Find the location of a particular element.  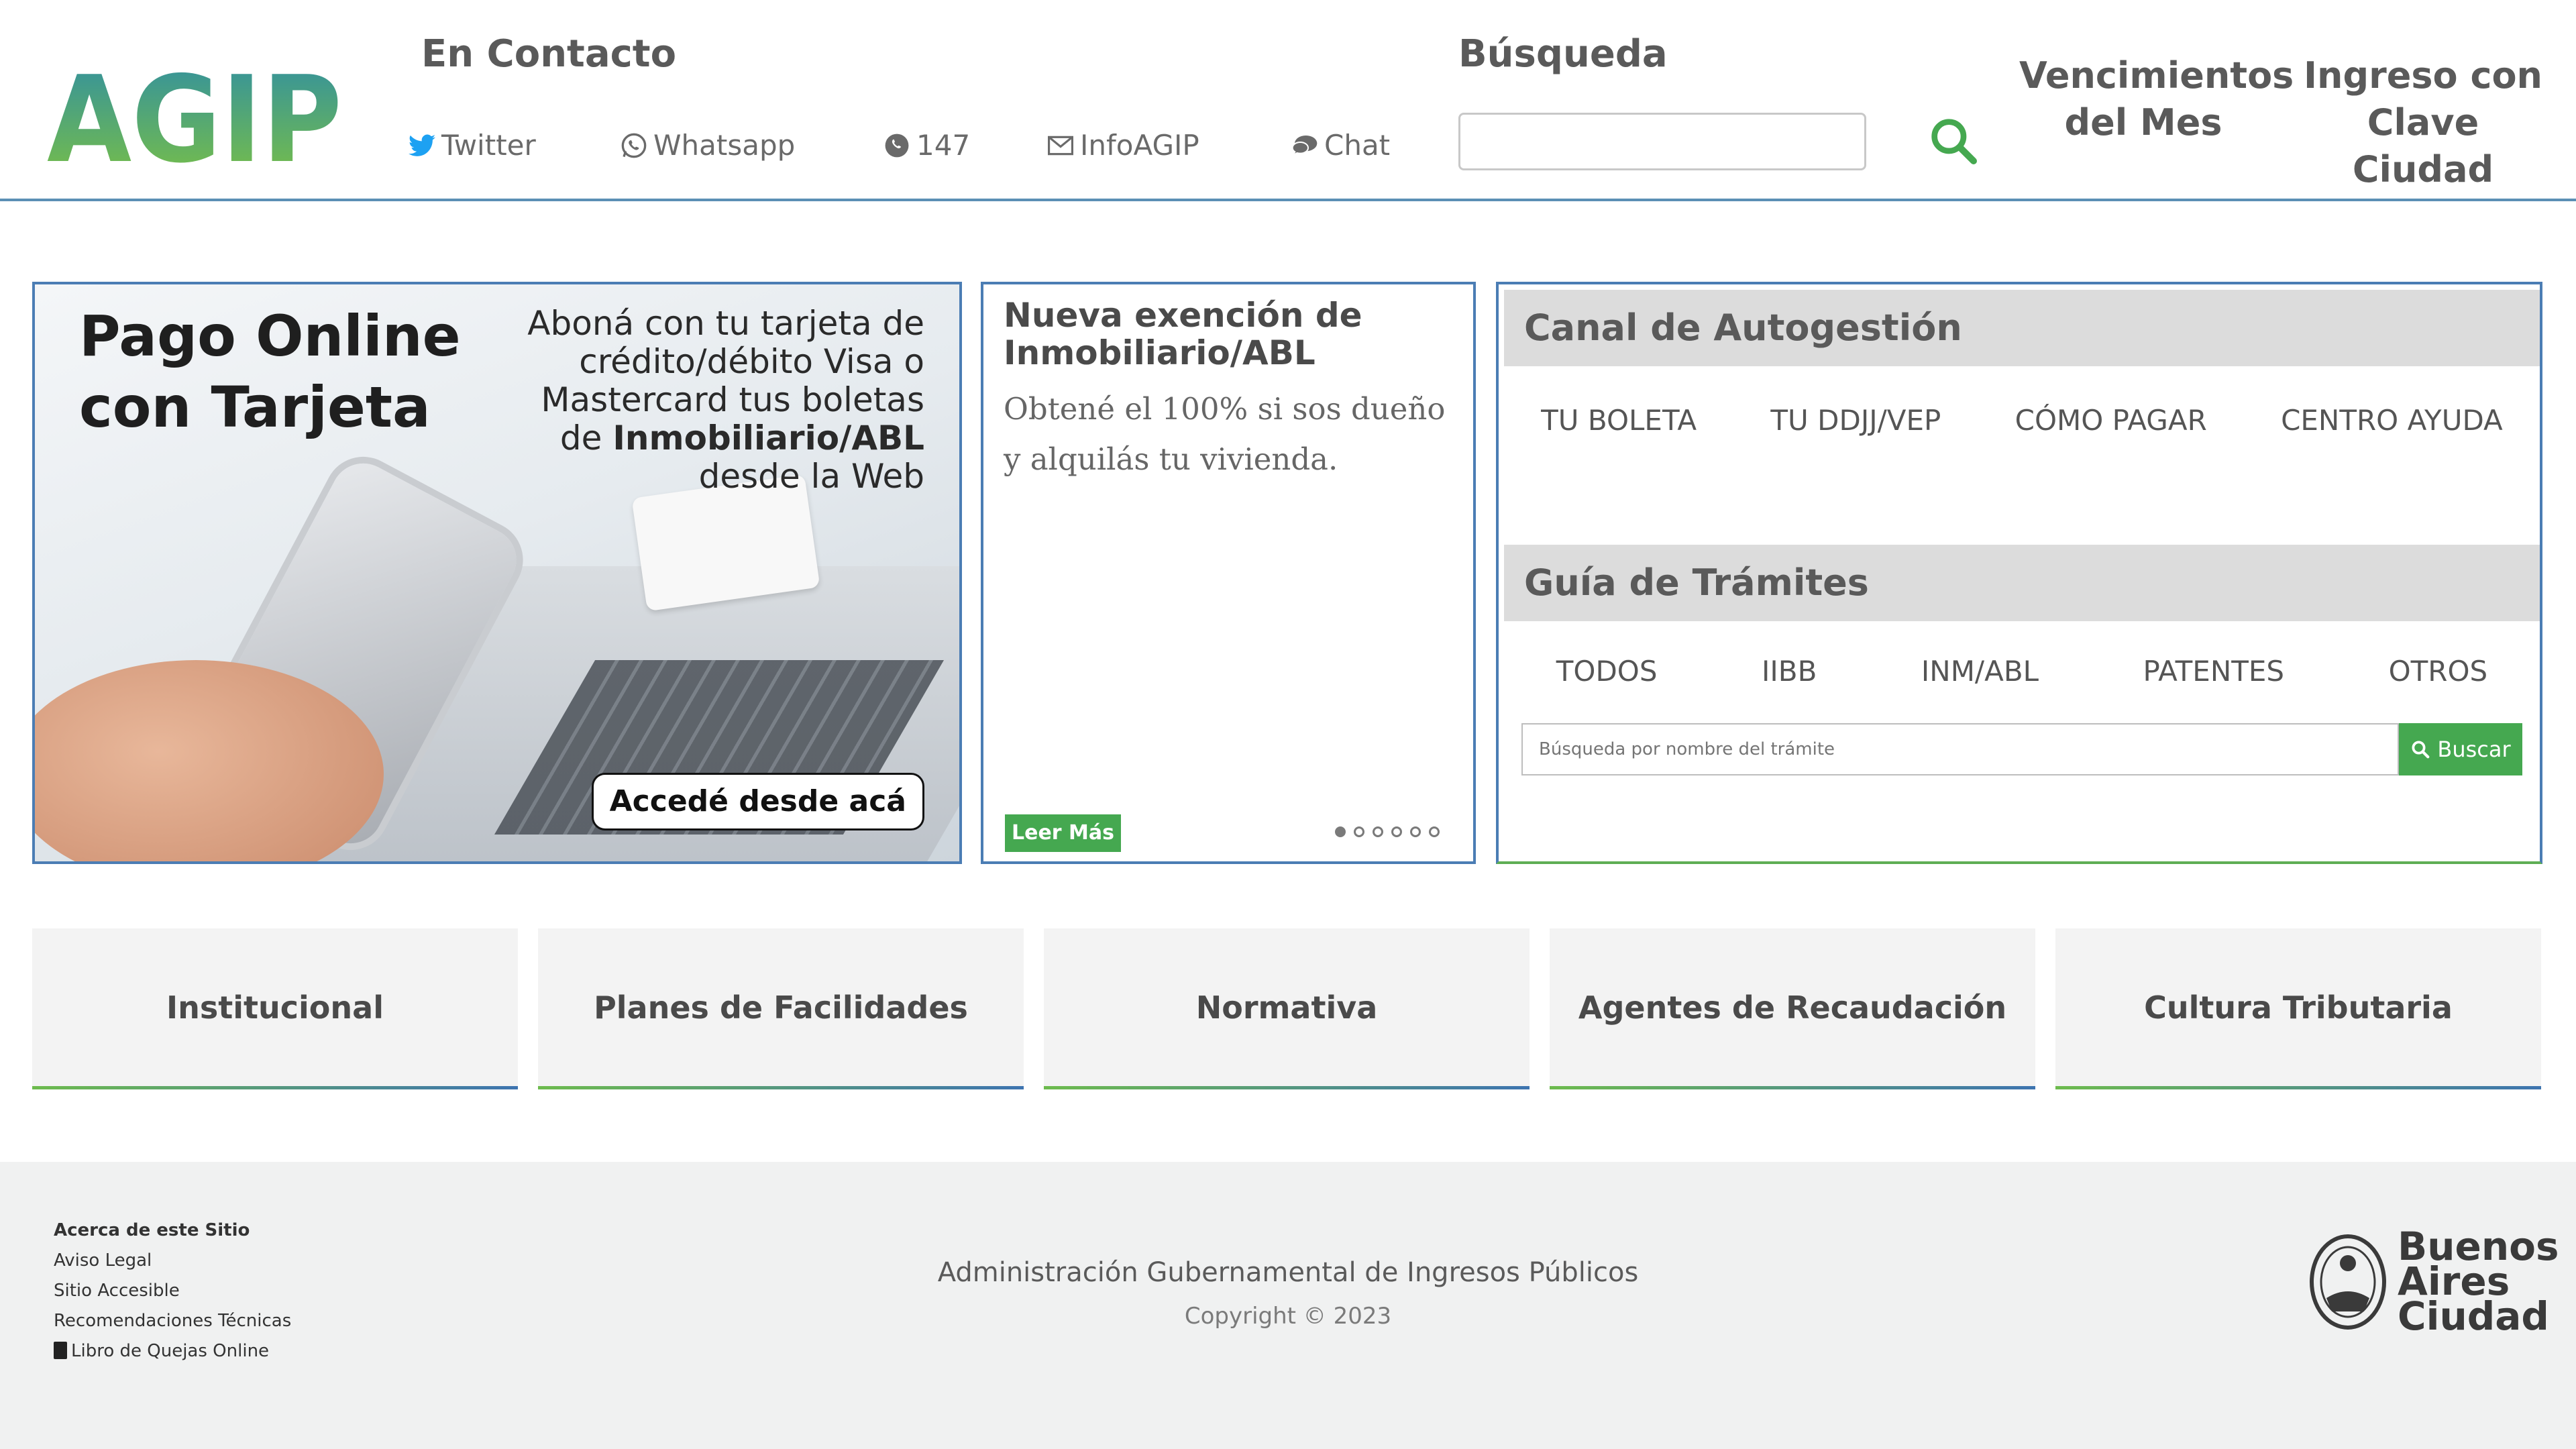

city-logo-line3: Ciudad is located at coordinates (2473, 1316).